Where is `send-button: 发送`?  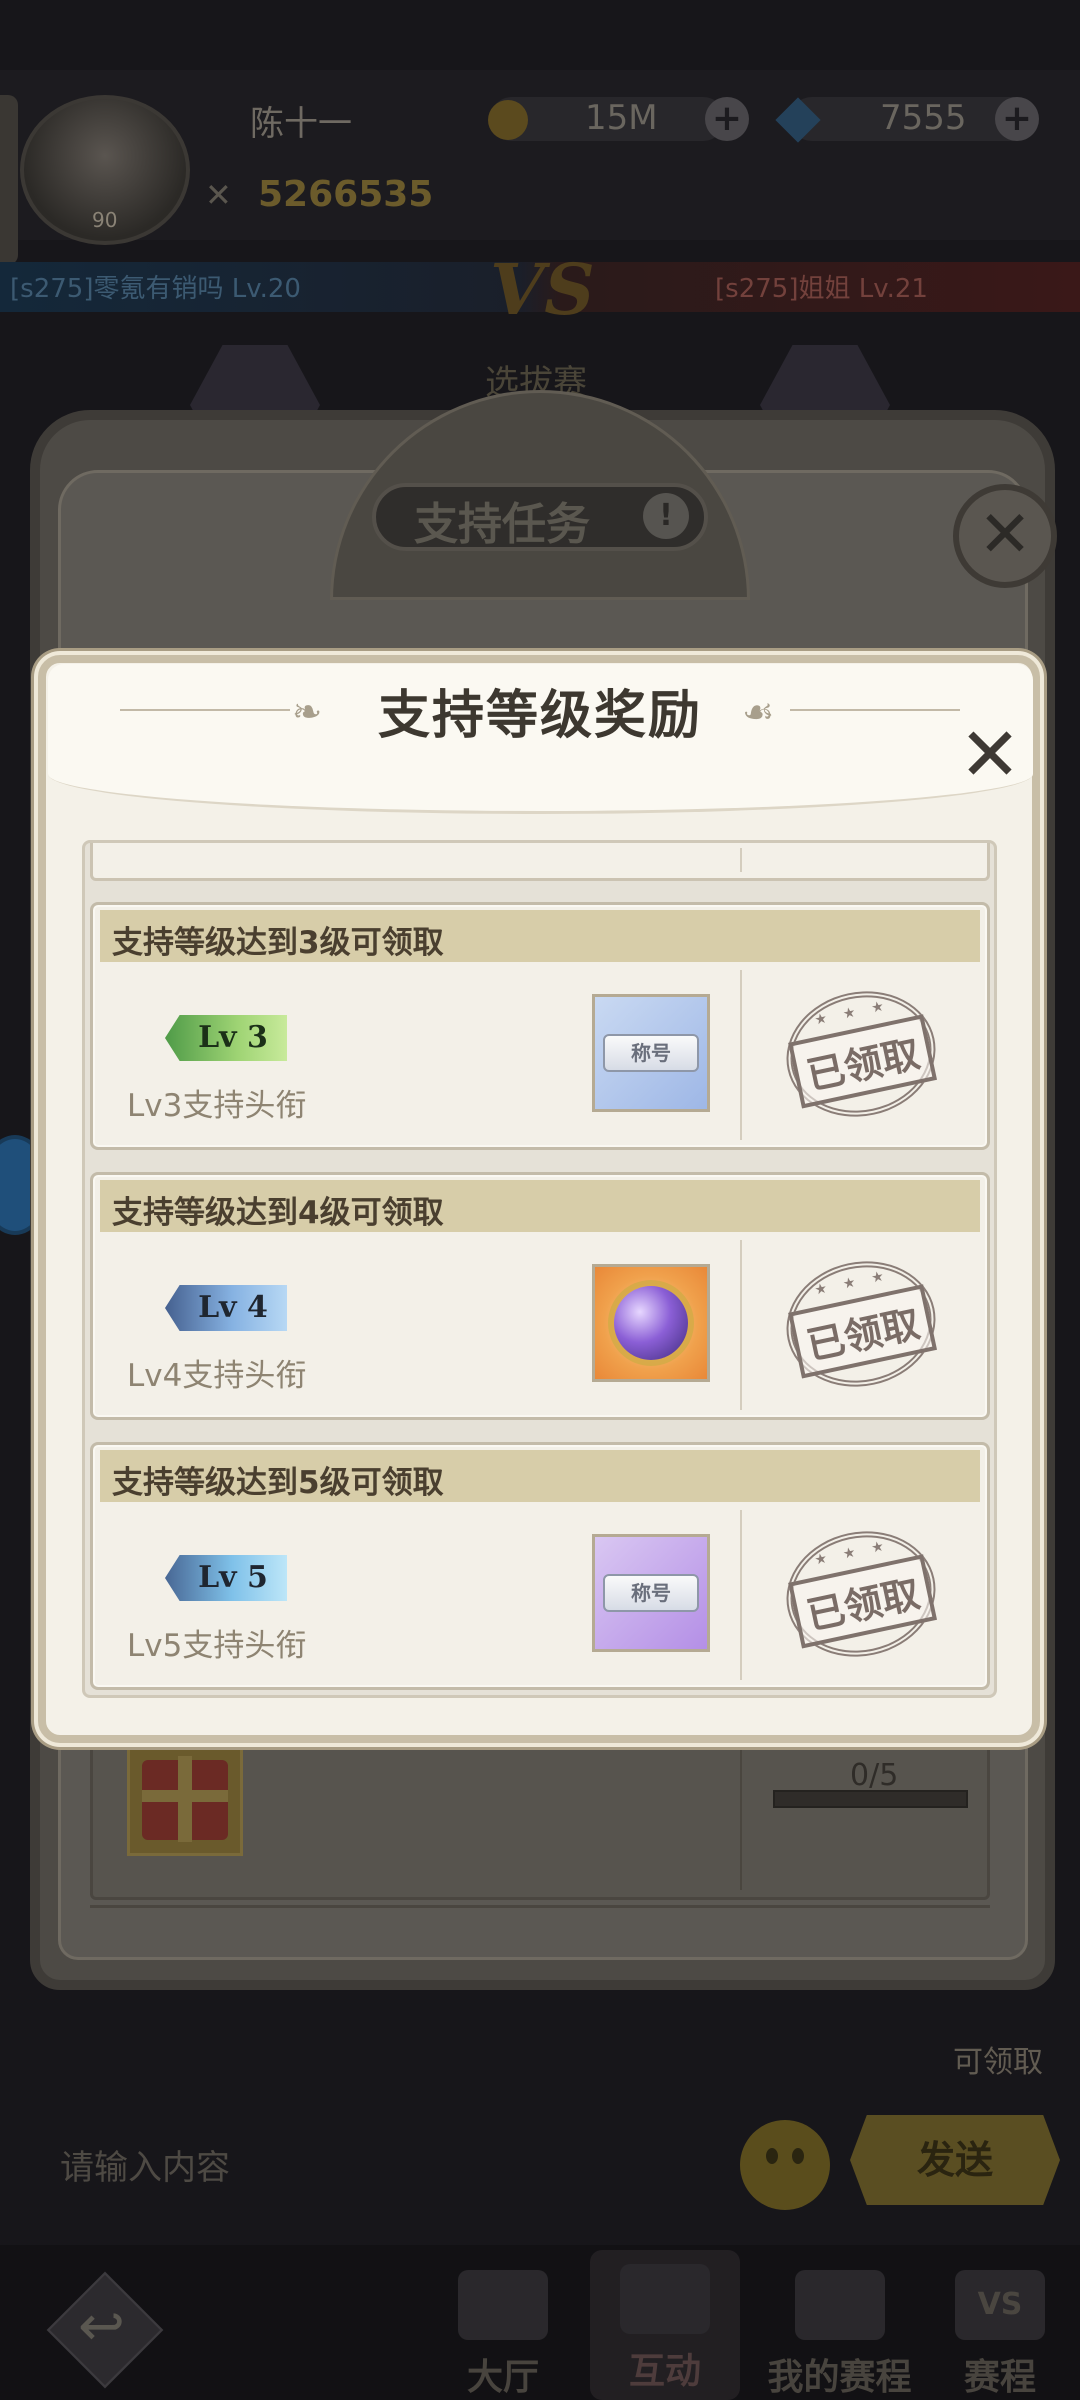 send-button: 发送 is located at coordinates (955, 2160).